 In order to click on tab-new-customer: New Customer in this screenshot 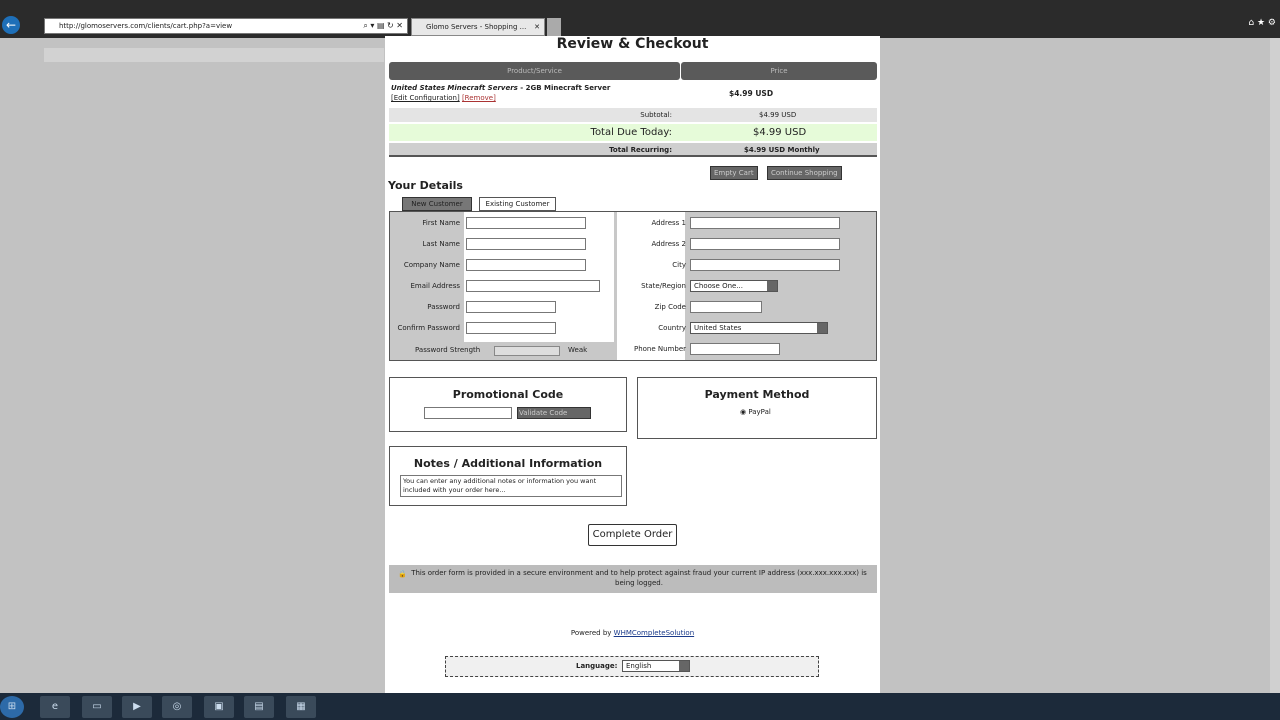, I will do `click(437, 204)`.